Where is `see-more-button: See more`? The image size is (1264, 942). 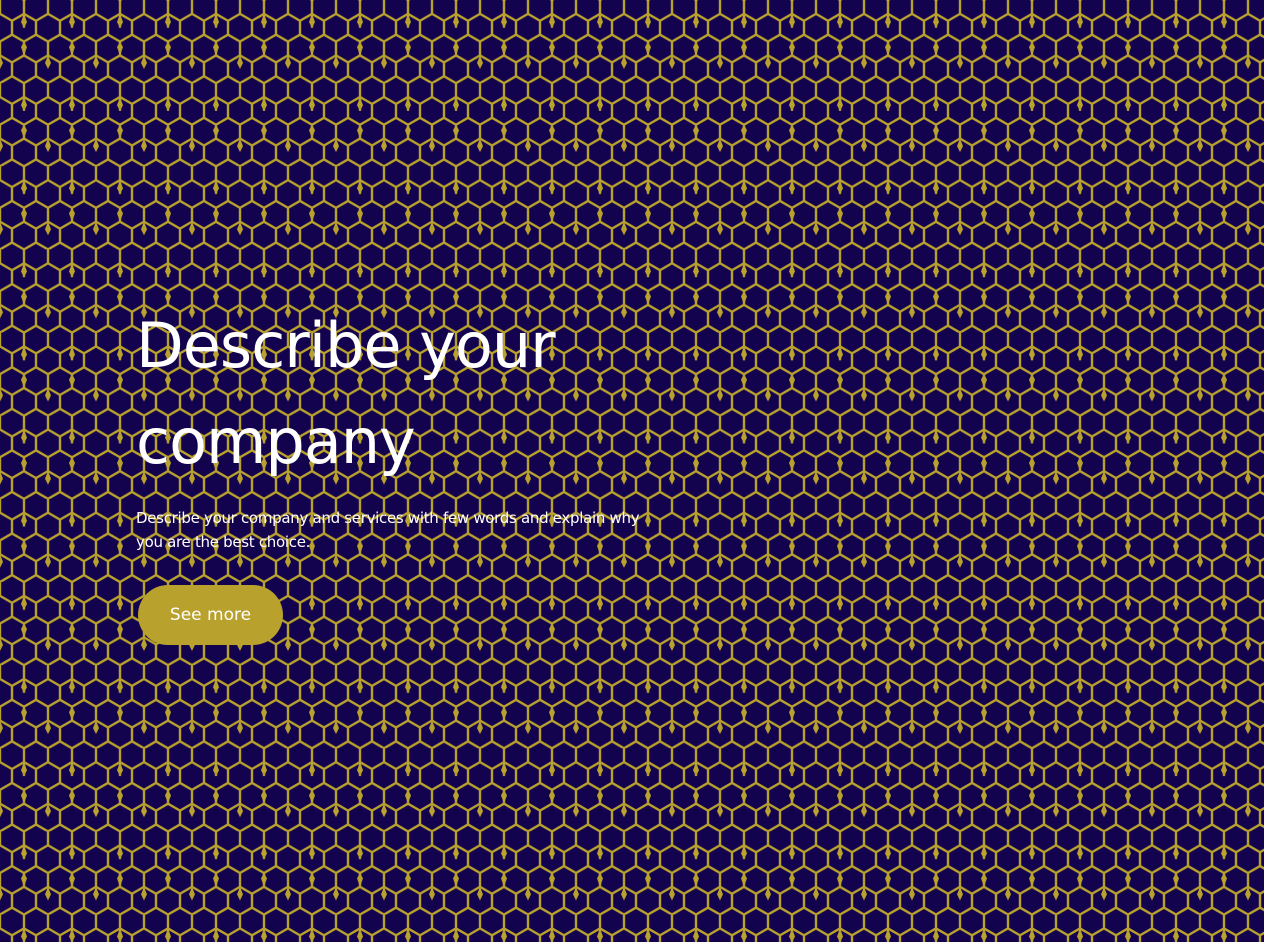
see-more-button: See more is located at coordinates (210, 615).